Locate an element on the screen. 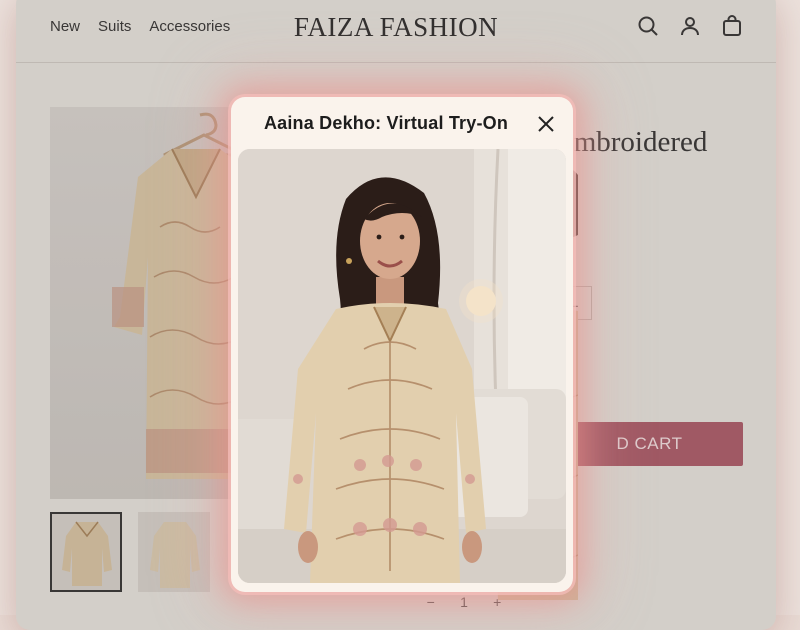  close-icon is located at coordinates (546, 124).